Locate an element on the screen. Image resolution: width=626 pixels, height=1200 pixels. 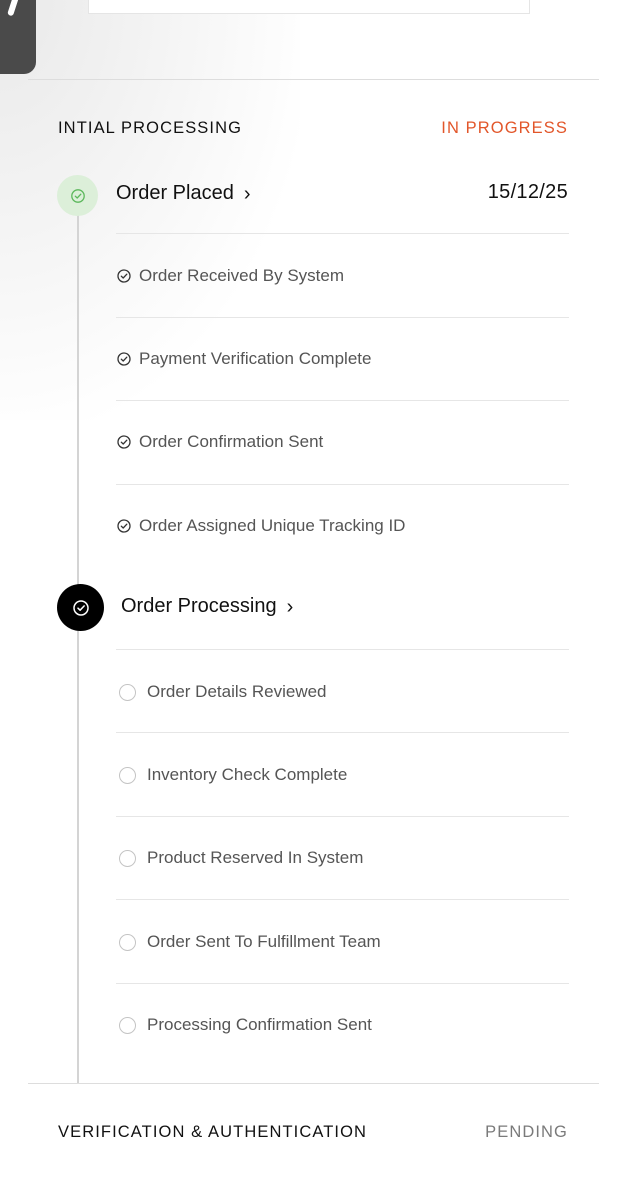
stage-completed-node is located at coordinates (77, 195).